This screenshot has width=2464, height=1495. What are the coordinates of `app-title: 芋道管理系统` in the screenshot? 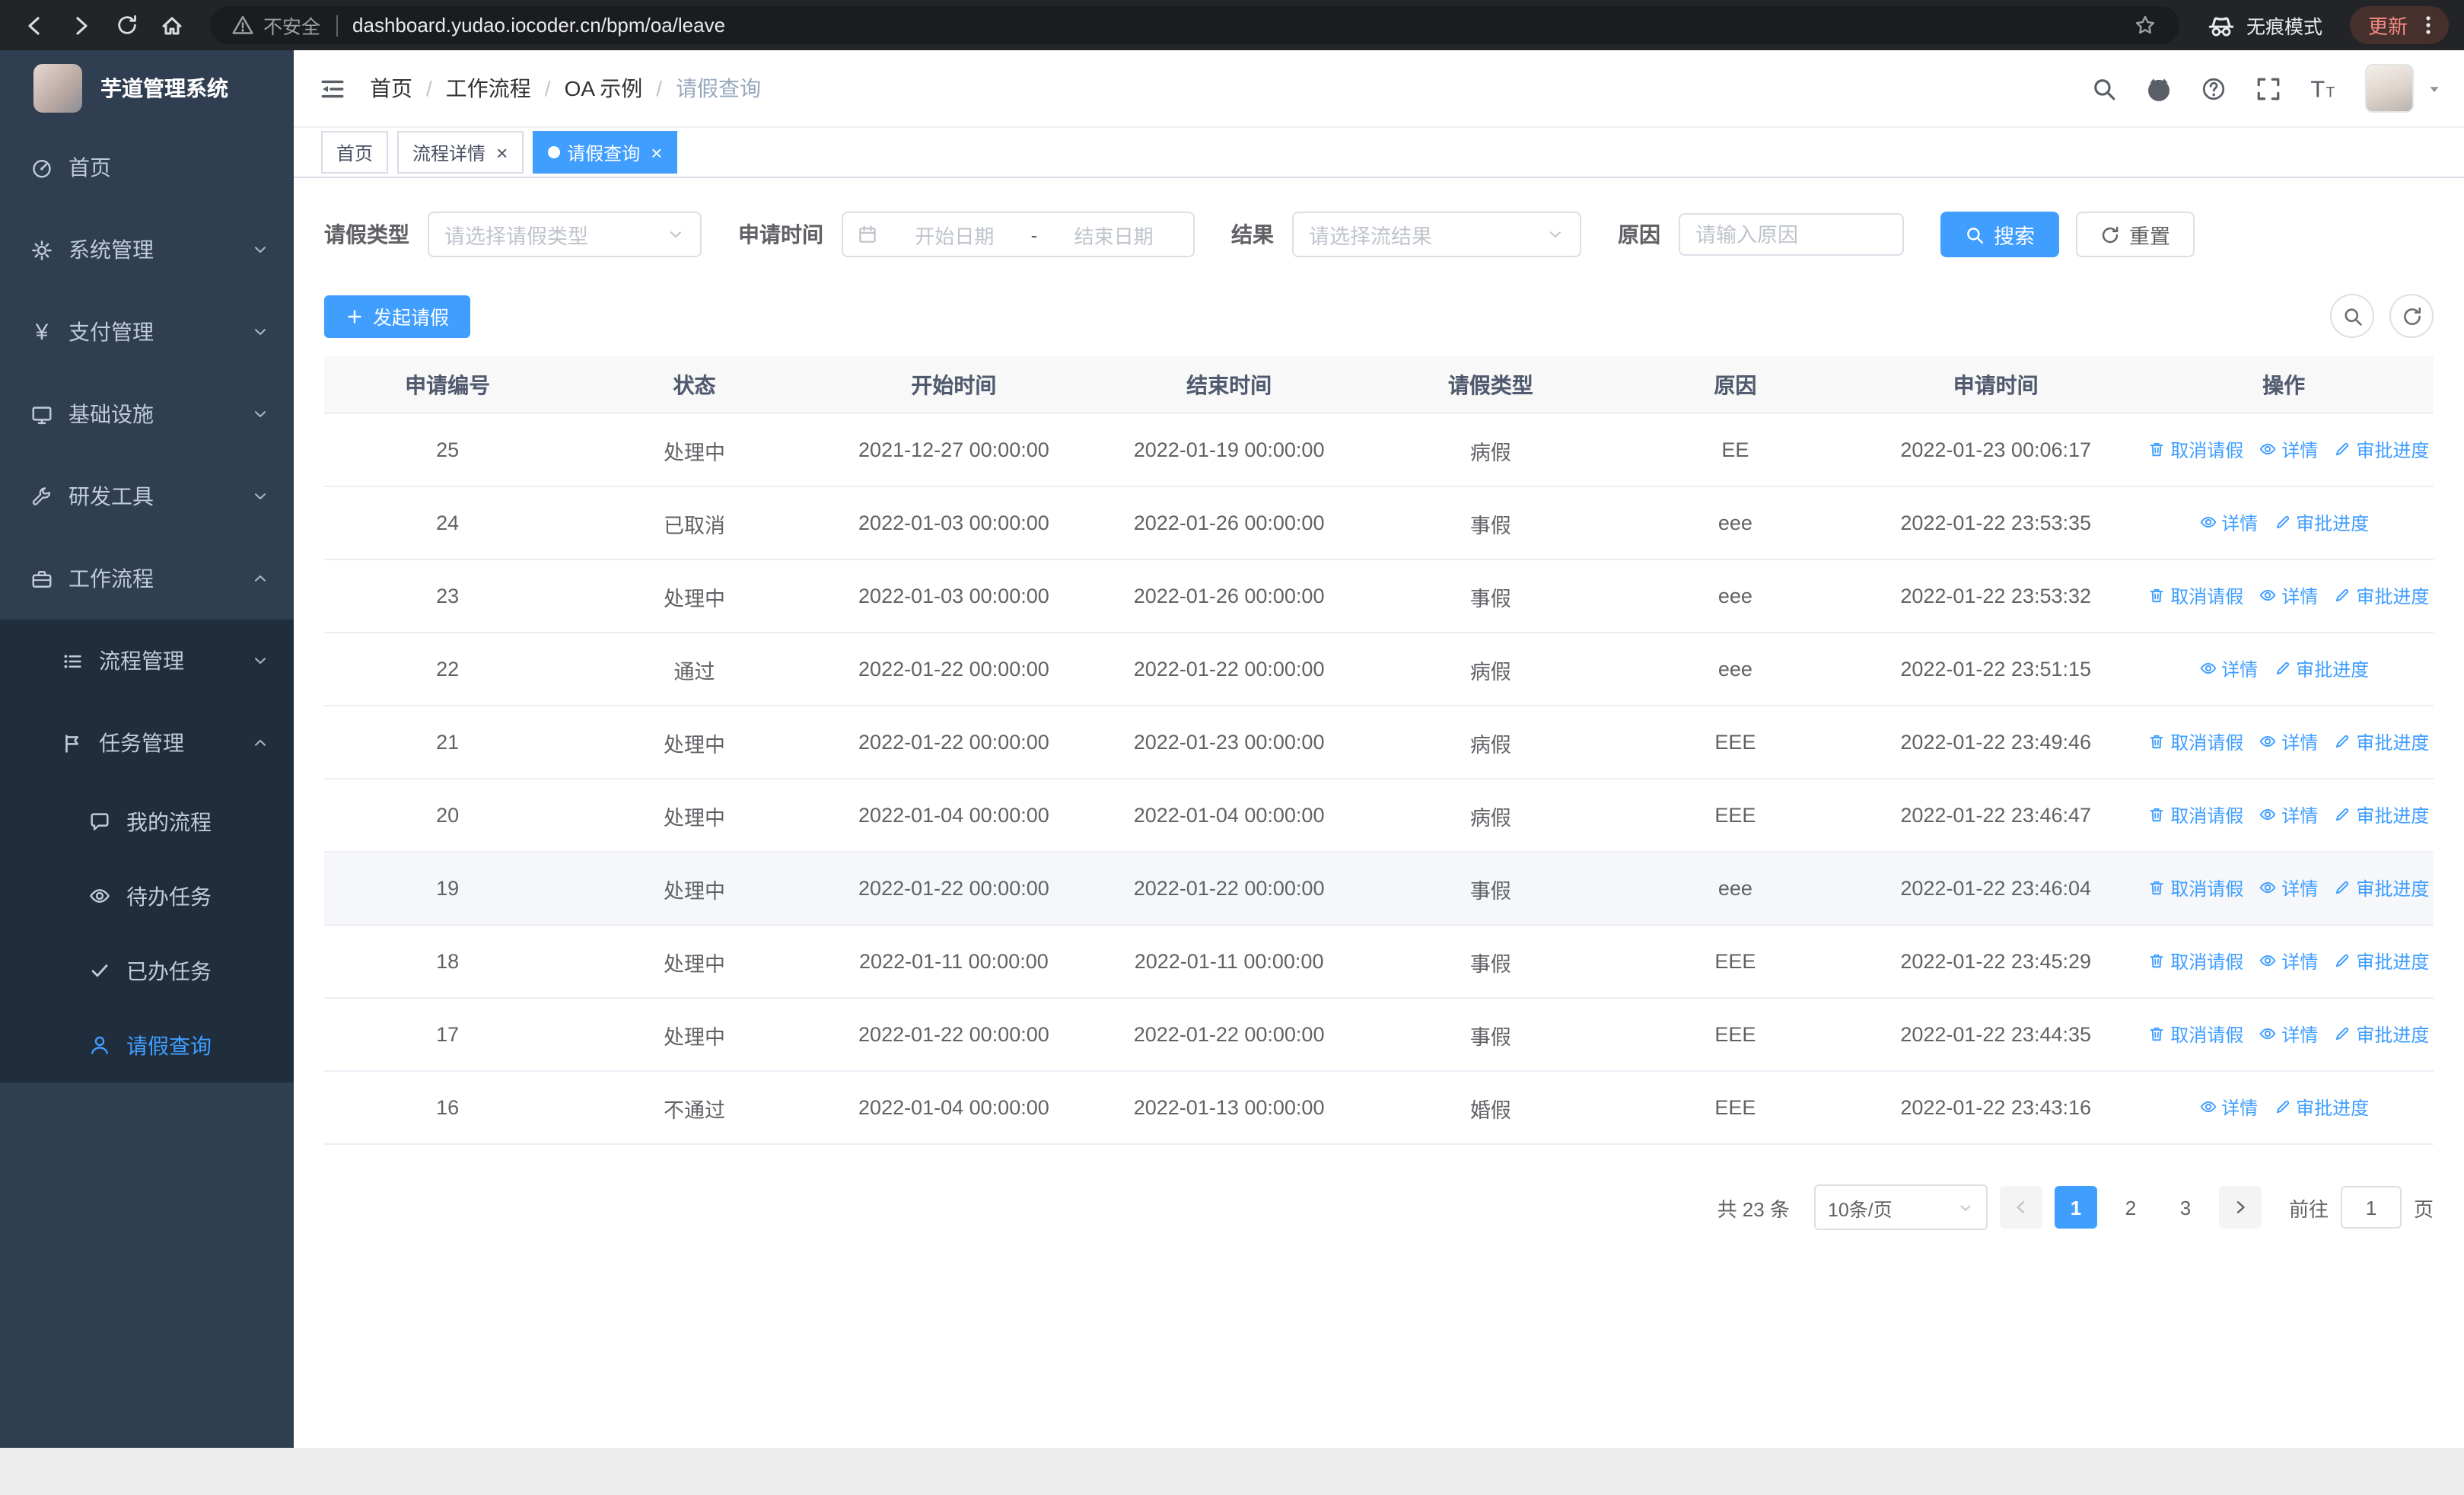 It's located at (164, 88).